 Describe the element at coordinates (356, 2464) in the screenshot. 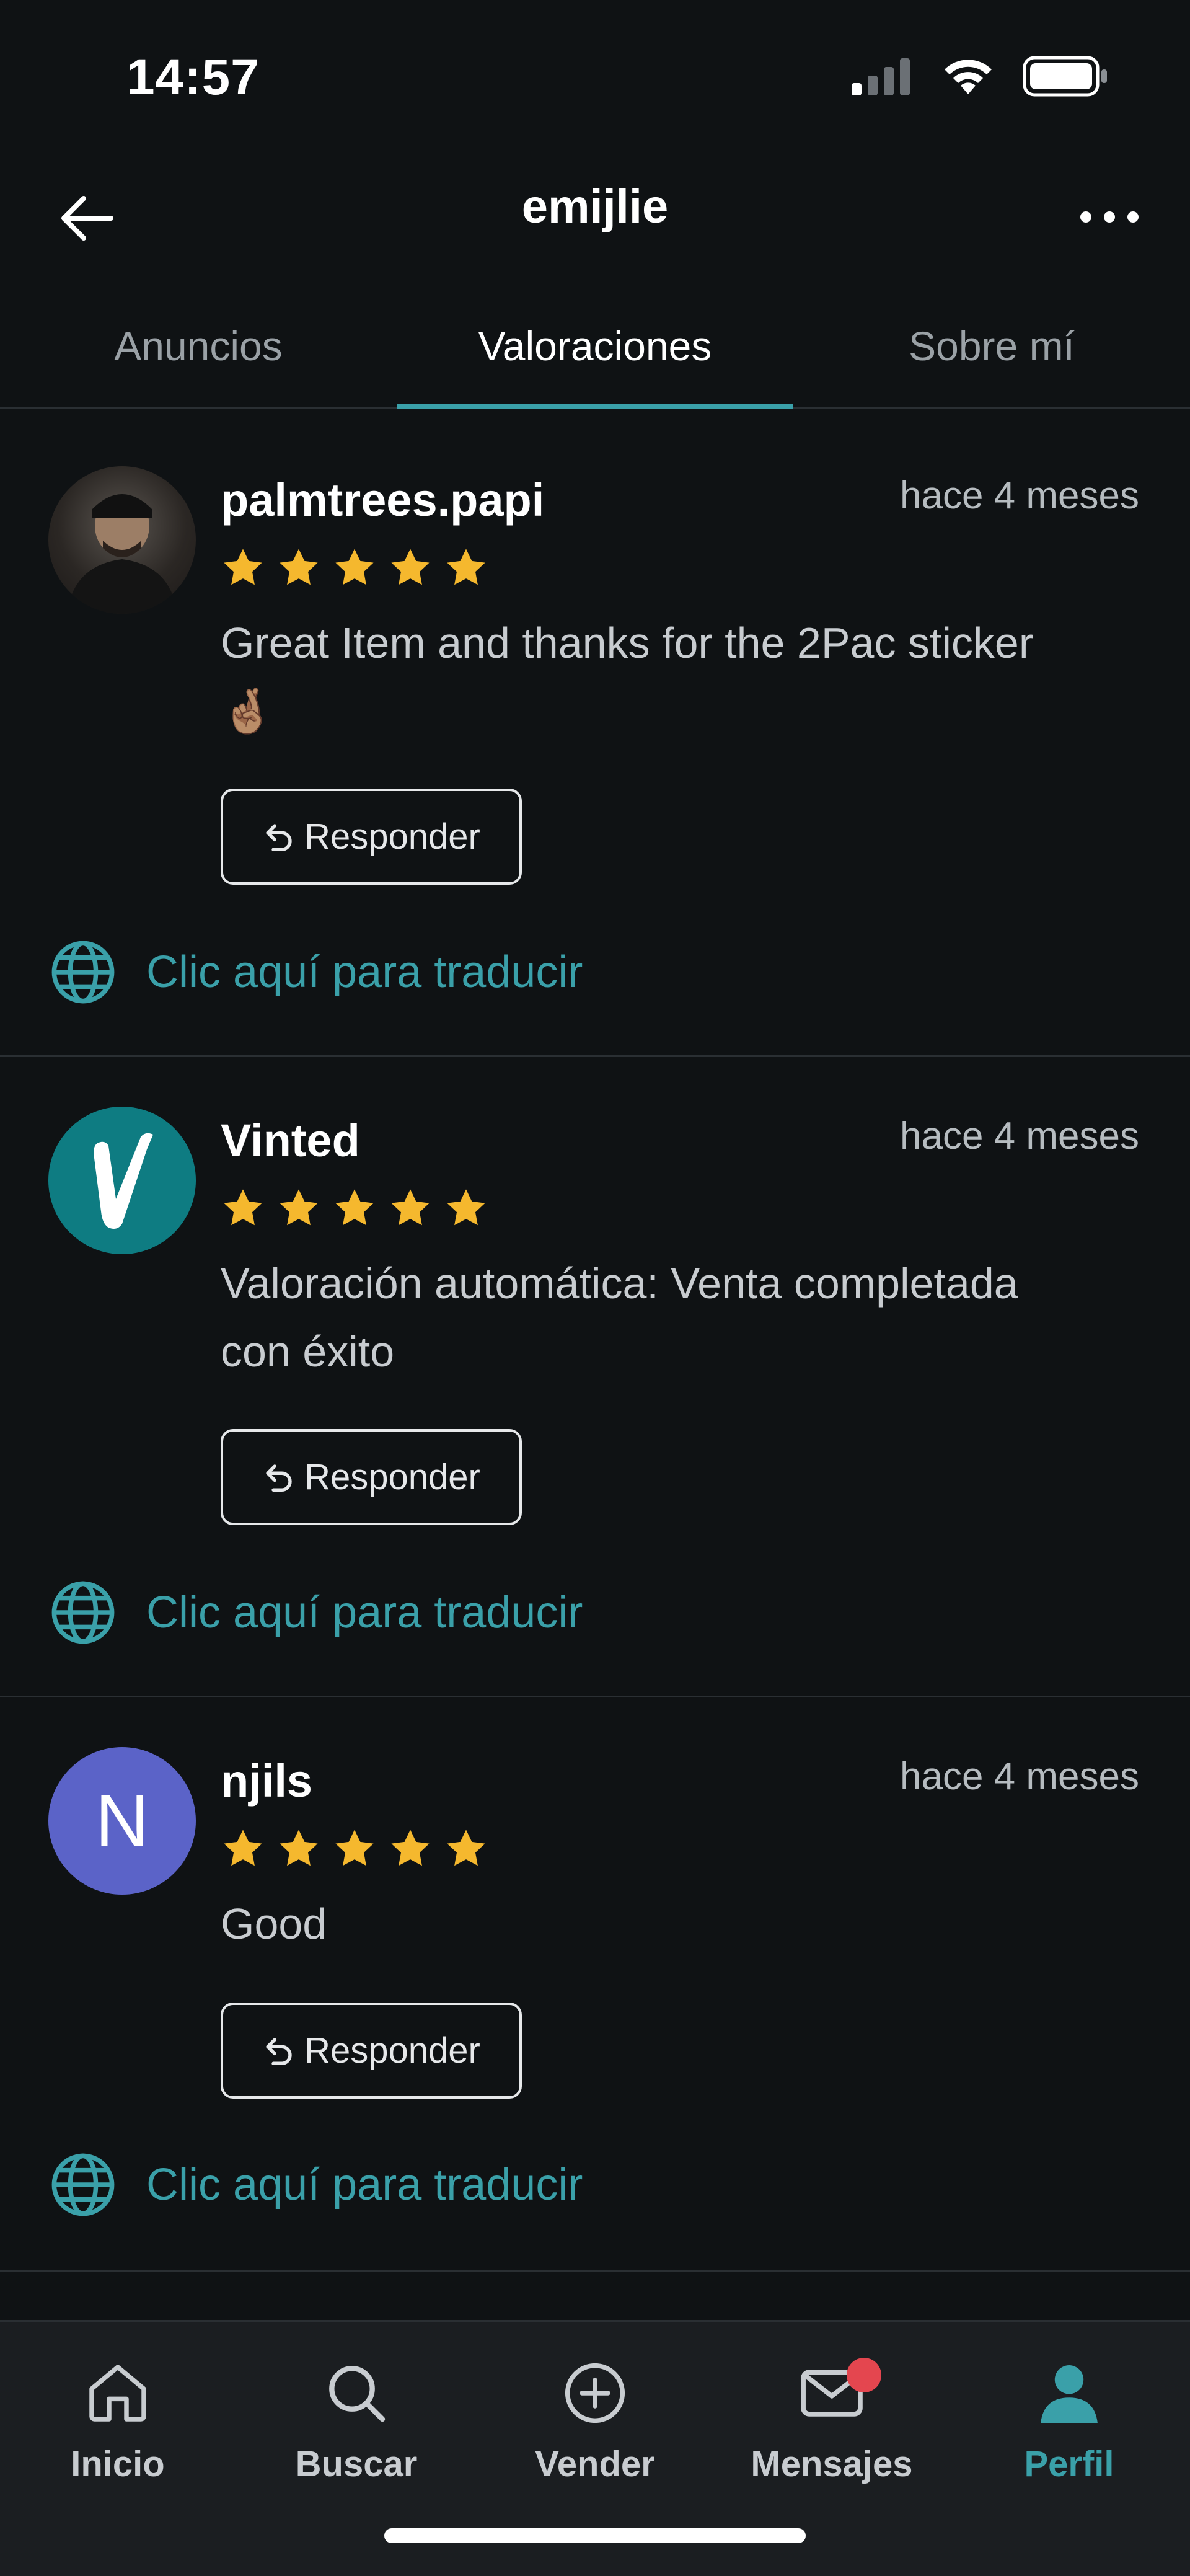

I see `nav-label: Buscar` at that location.